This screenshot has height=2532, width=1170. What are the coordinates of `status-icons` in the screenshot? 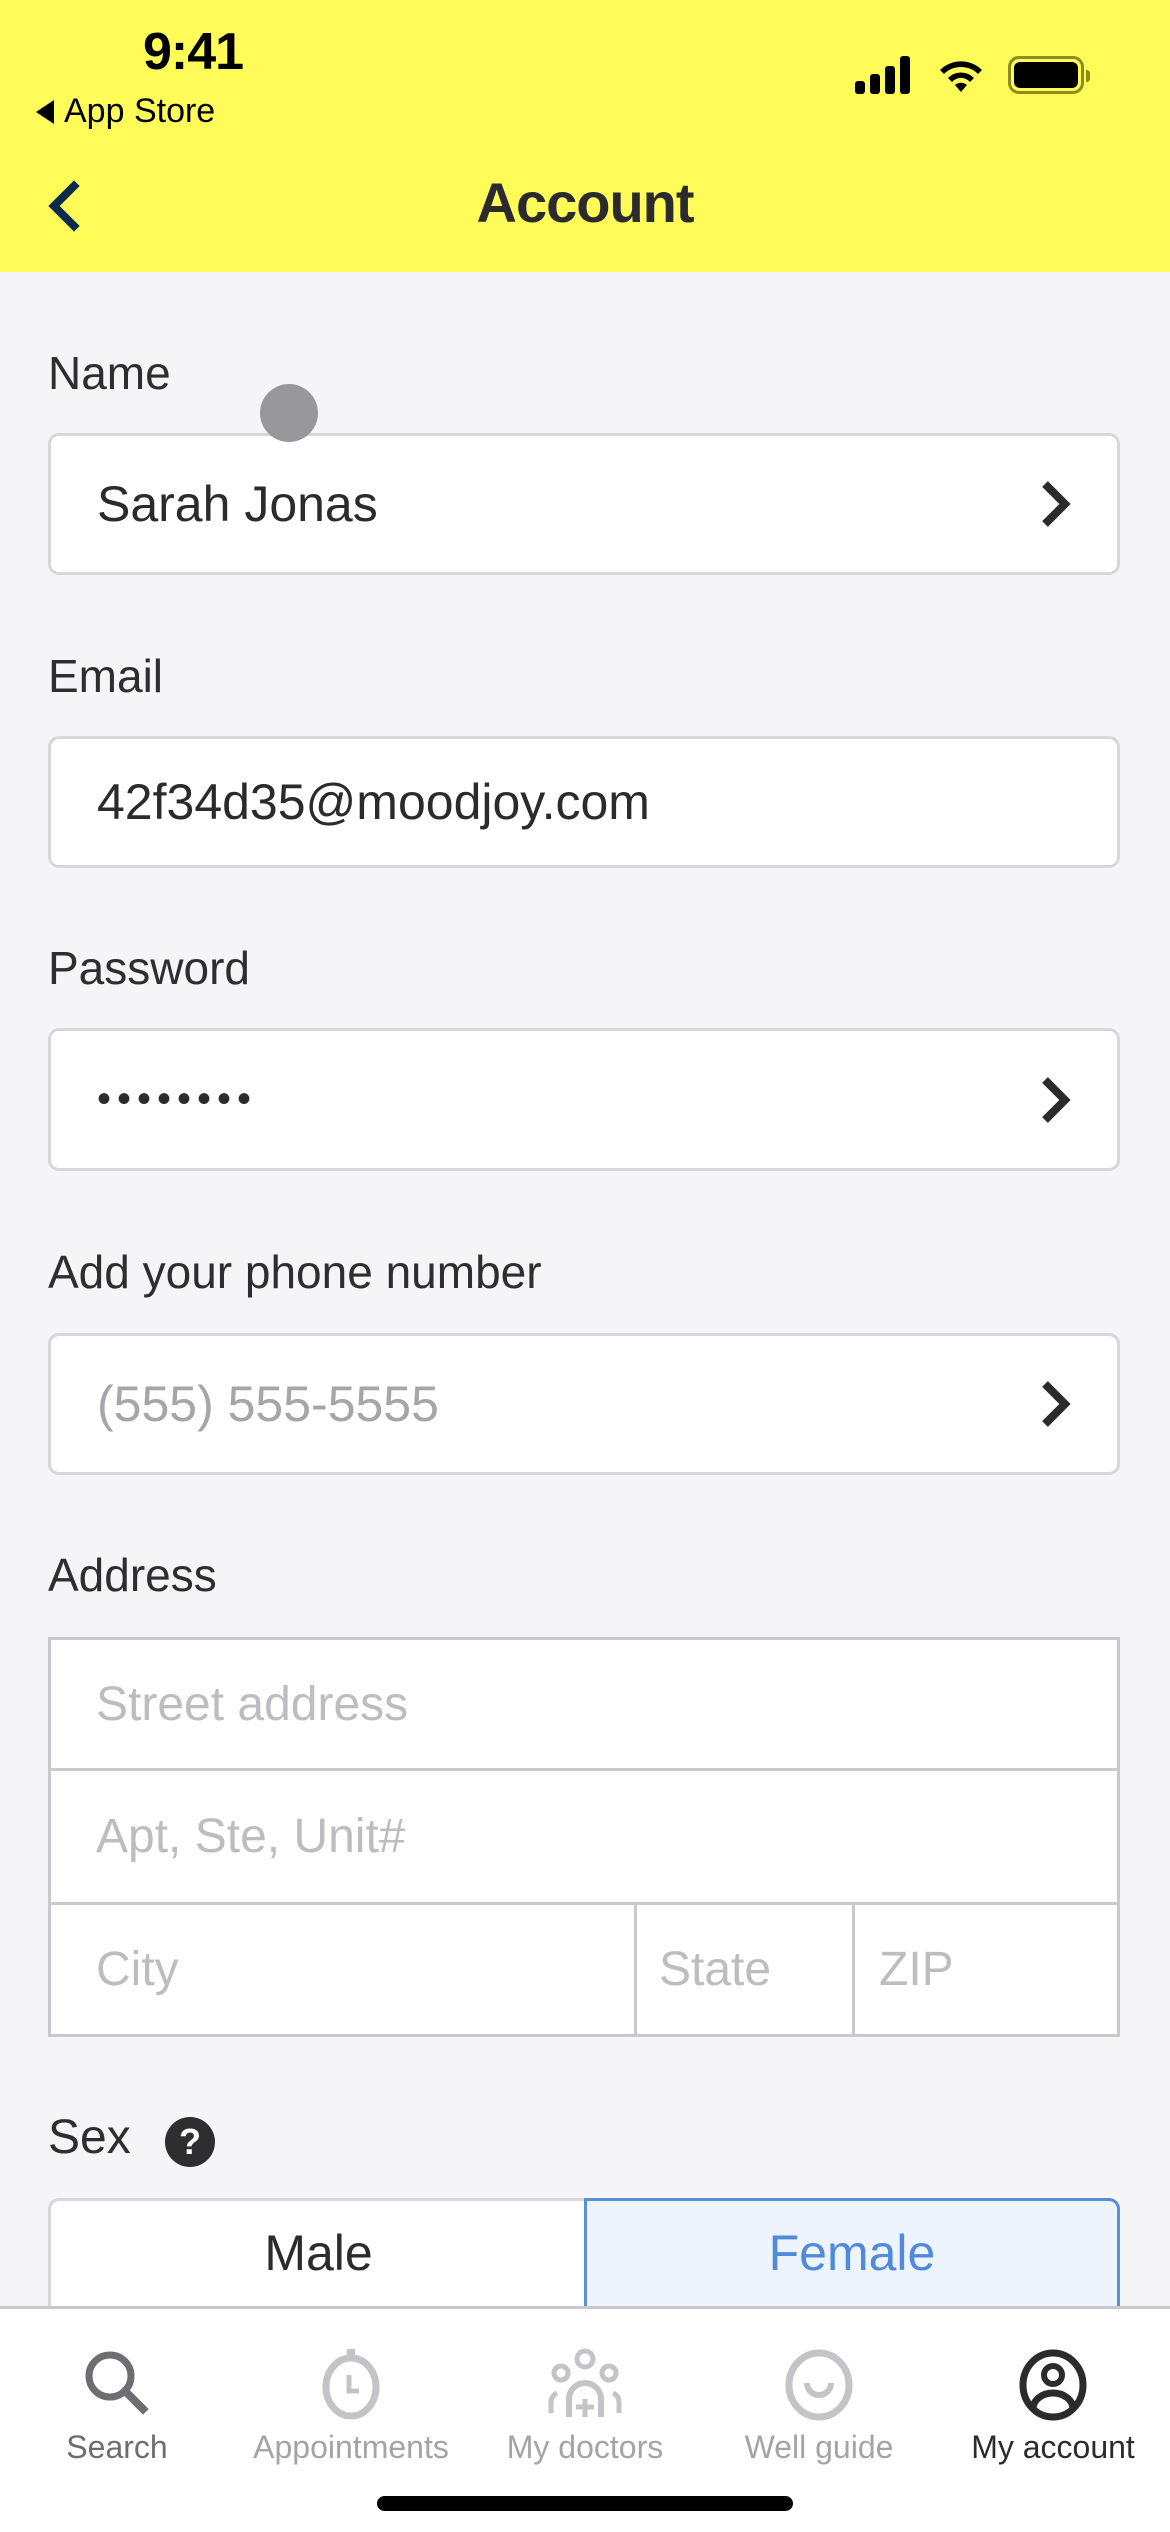 It's located at (972, 75).